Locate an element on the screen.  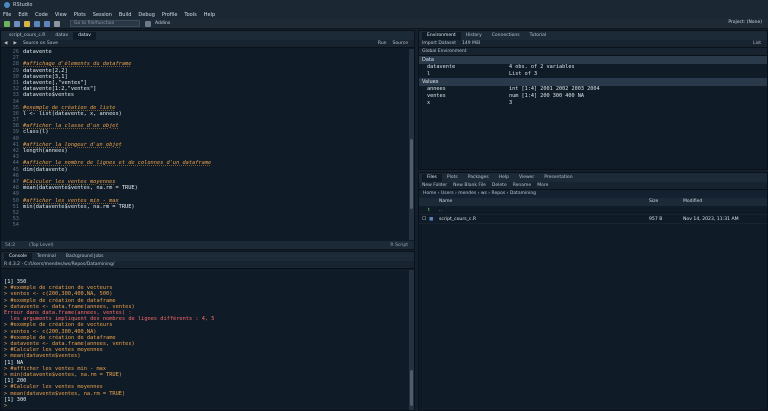
scope-bar: Global Environment is located at coordinates (593, 52).